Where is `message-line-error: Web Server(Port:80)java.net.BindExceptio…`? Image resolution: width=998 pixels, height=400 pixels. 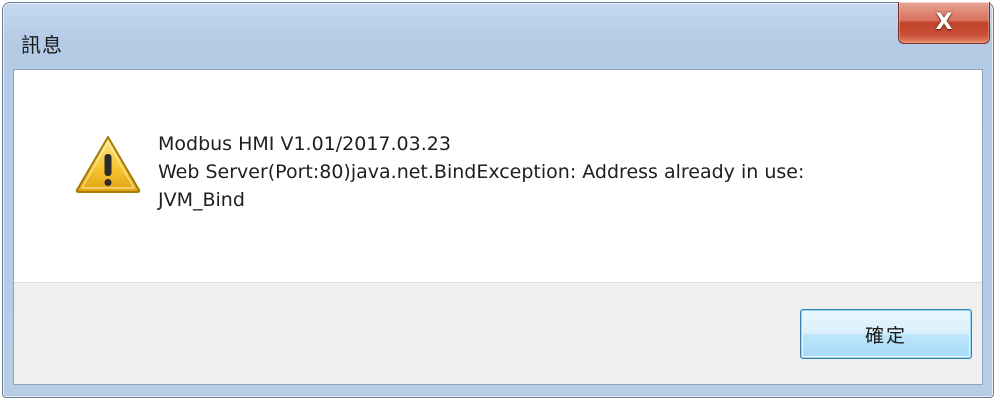
message-line-error: Web Server(Port:80)java.net.BindExceptio… is located at coordinates (481, 172).